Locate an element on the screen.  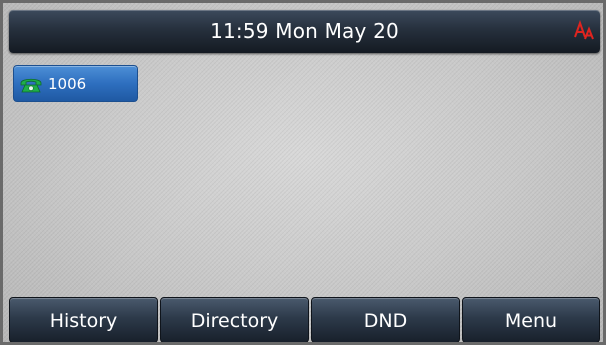
directory-softkey: Directory is located at coordinates (234, 319).